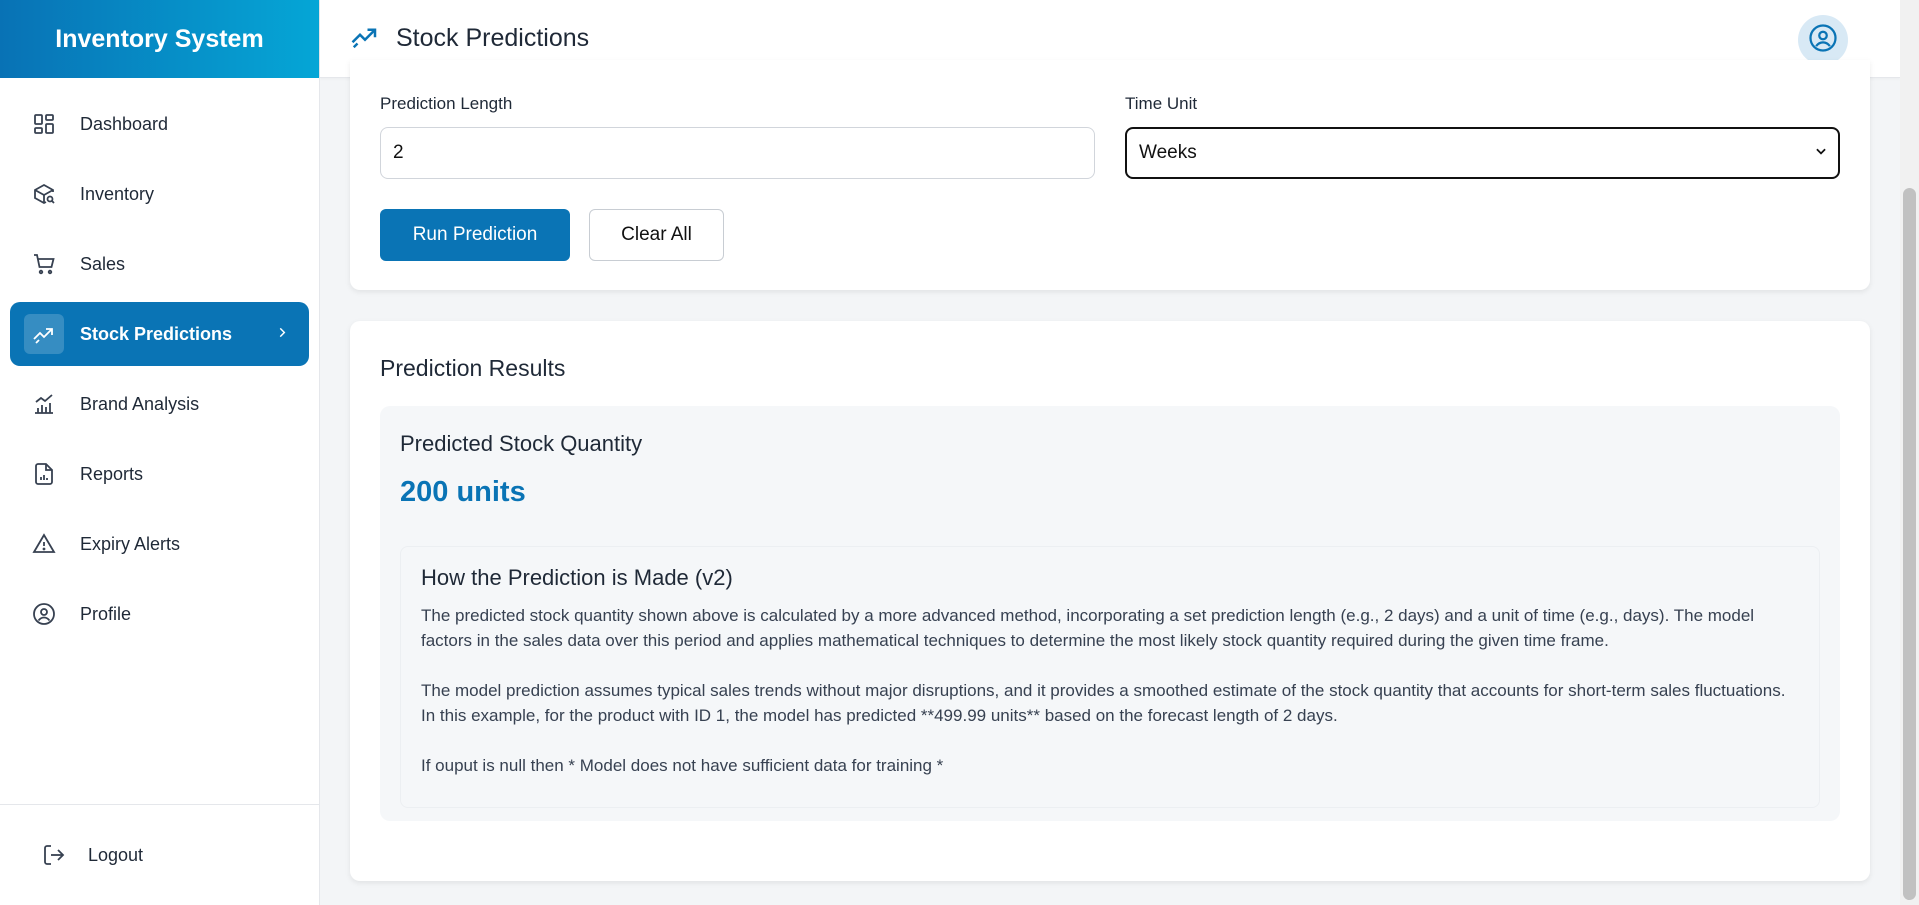  I want to click on warning-triangle-icon, so click(44, 544).